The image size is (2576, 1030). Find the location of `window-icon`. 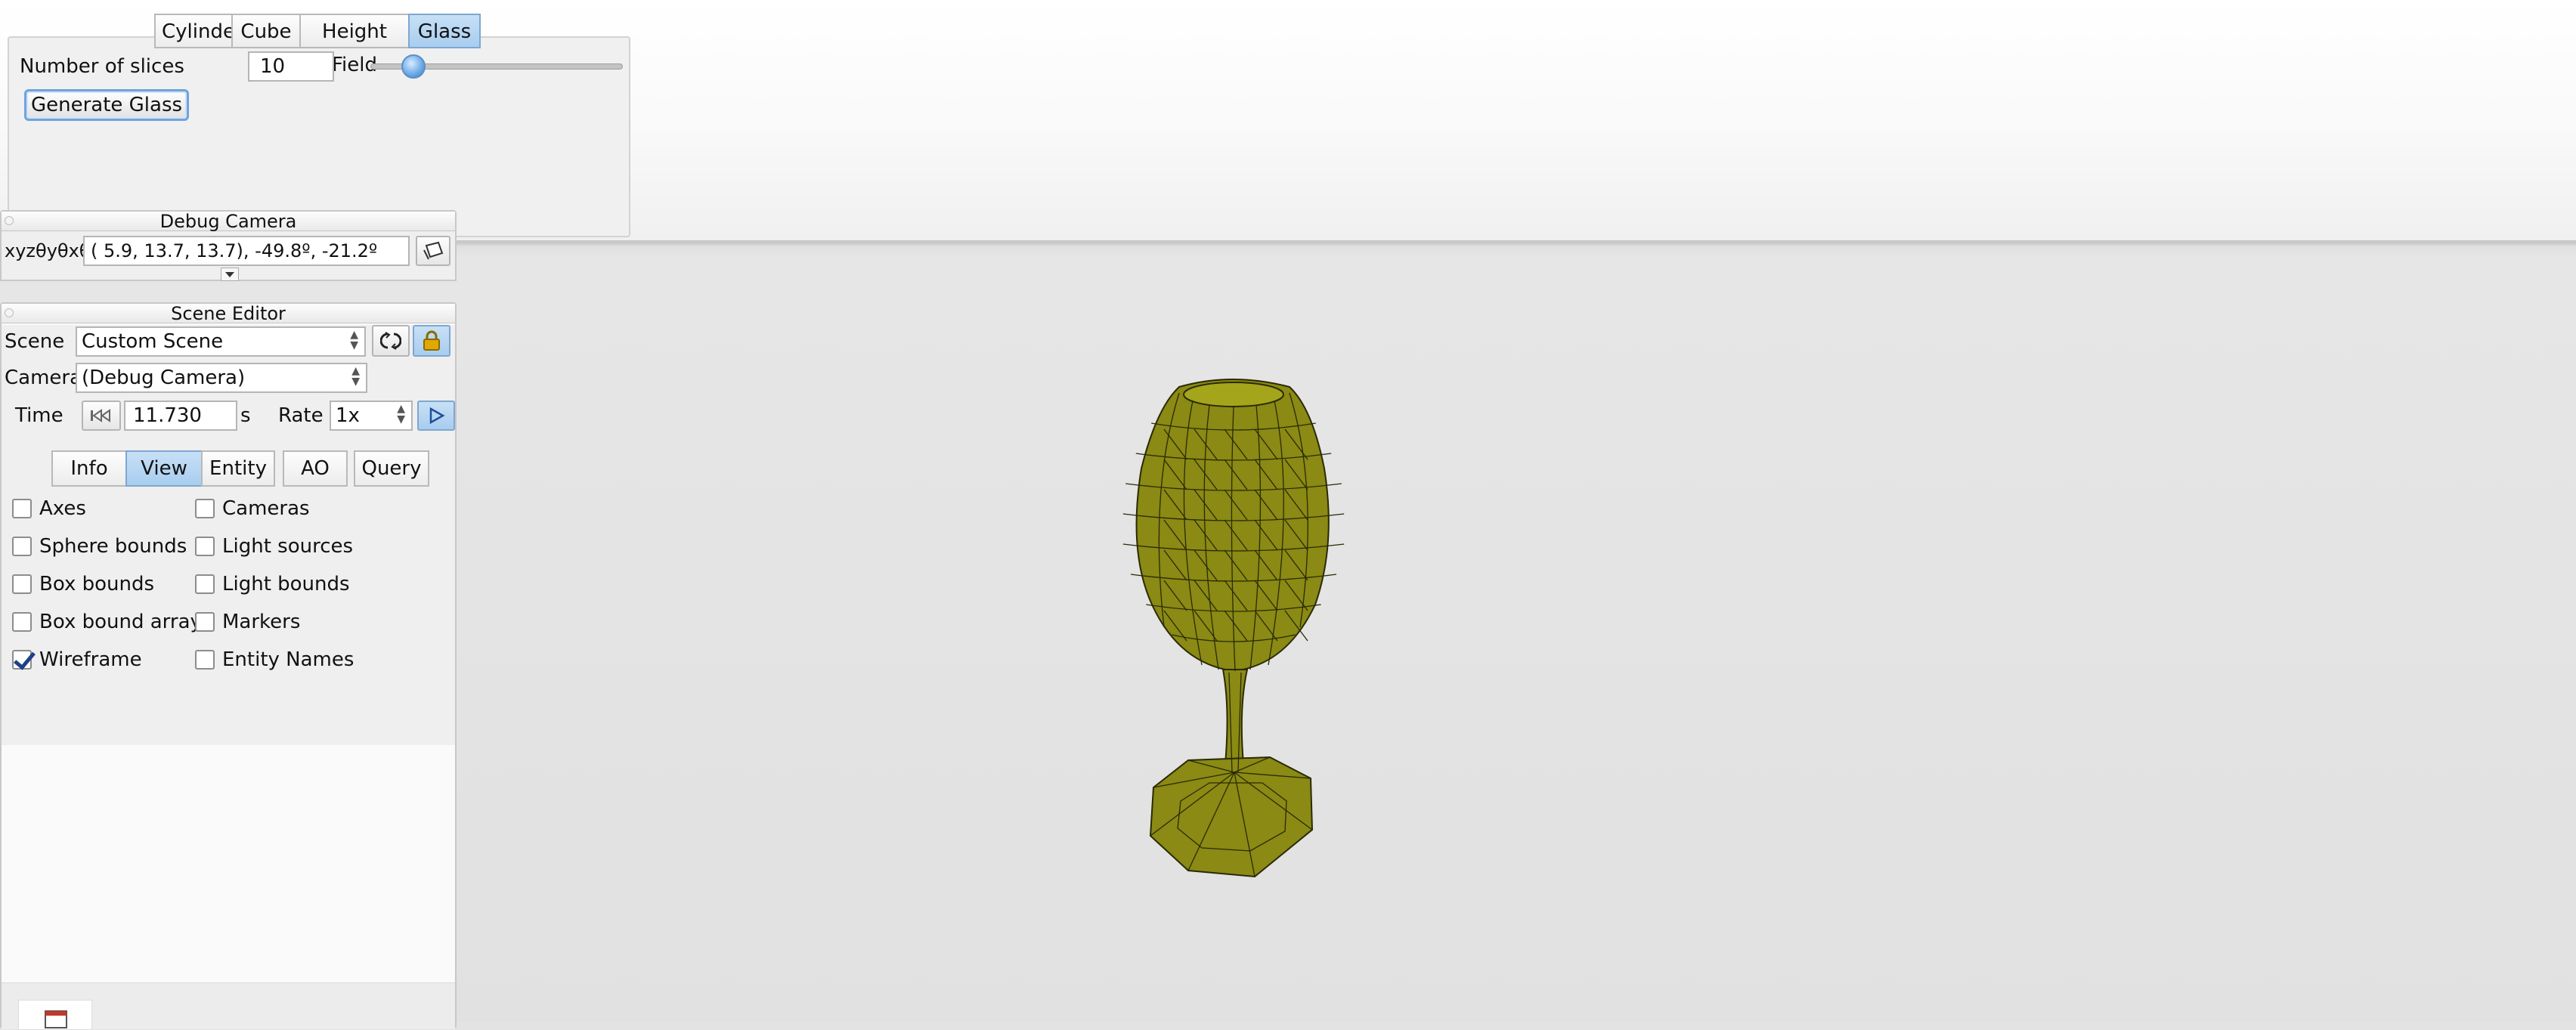

window-icon is located at coordinates (56, 1019).